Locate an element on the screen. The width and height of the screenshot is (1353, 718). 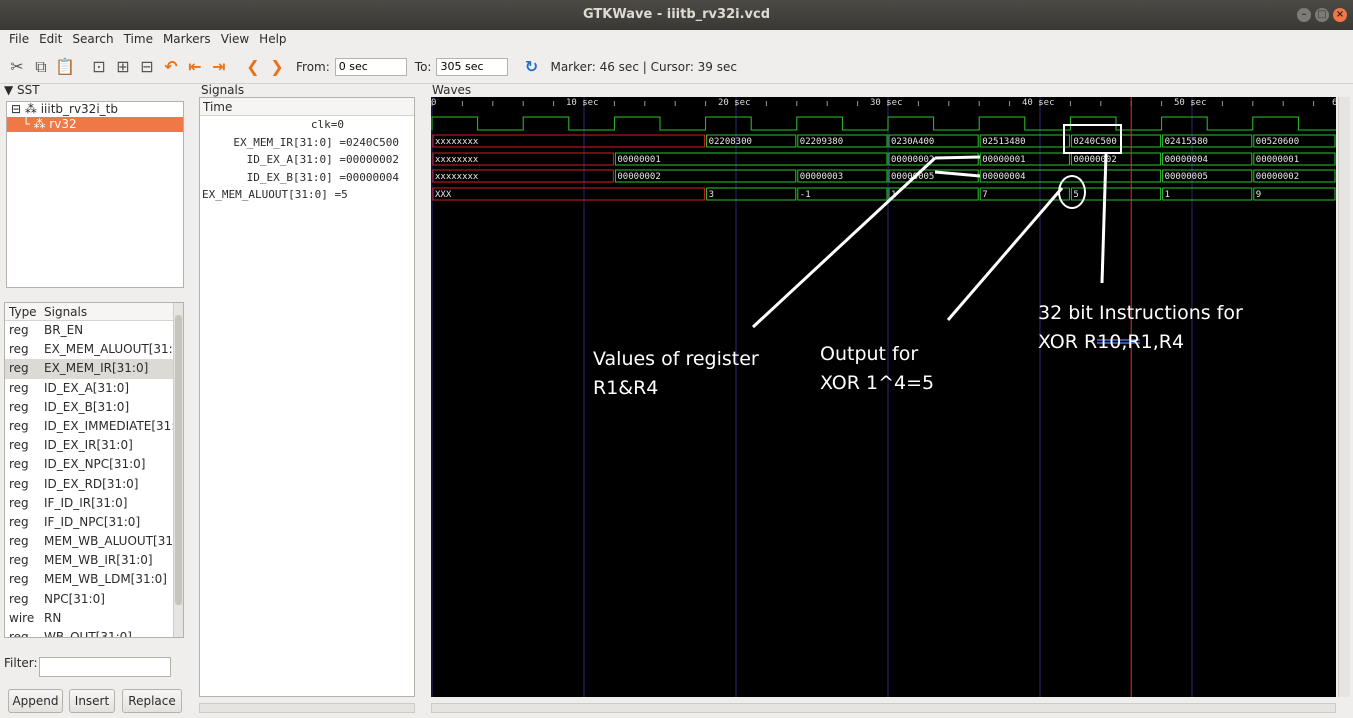
annotation-box-instruction is located at coordinates (1092, 139).